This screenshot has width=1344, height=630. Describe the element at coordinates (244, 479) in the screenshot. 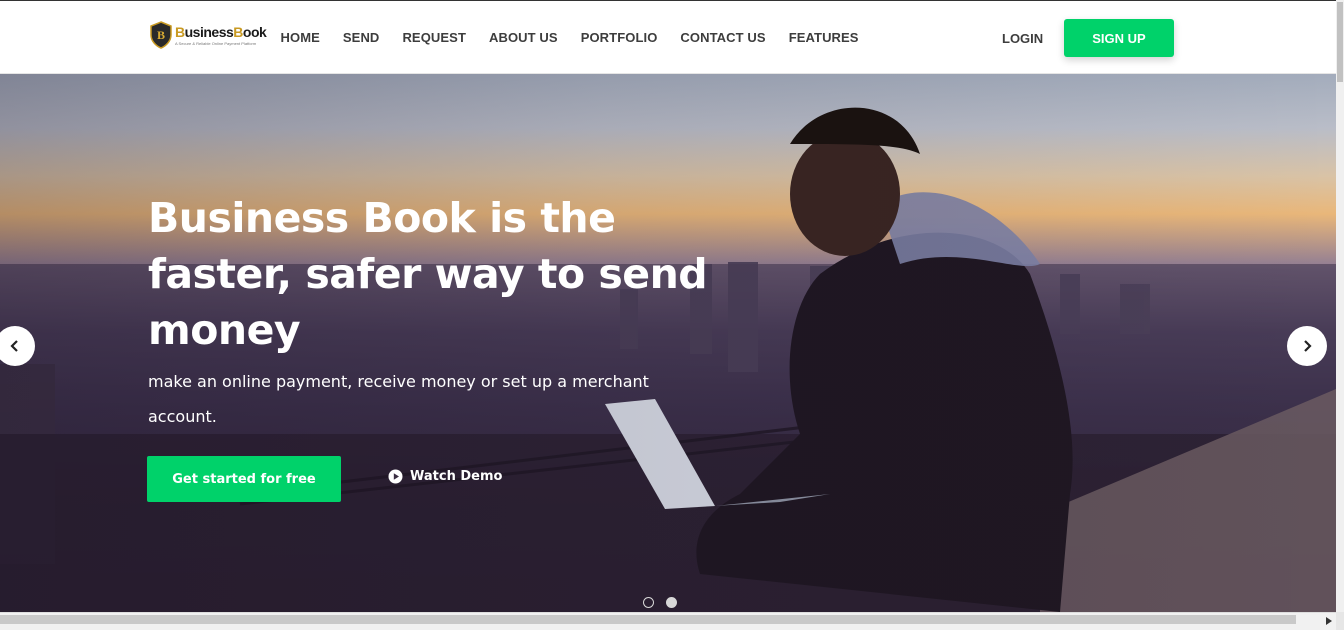

I see `get-started-button: Get started for free` at that location.